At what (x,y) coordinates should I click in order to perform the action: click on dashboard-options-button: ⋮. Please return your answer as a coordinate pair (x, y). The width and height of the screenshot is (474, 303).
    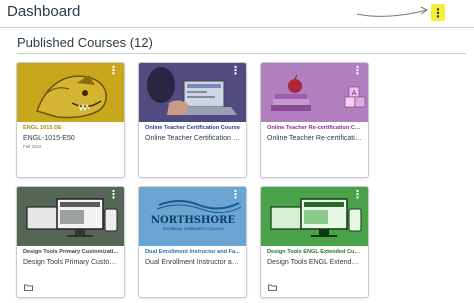
    Looking at the image, I should click on (438, 12).